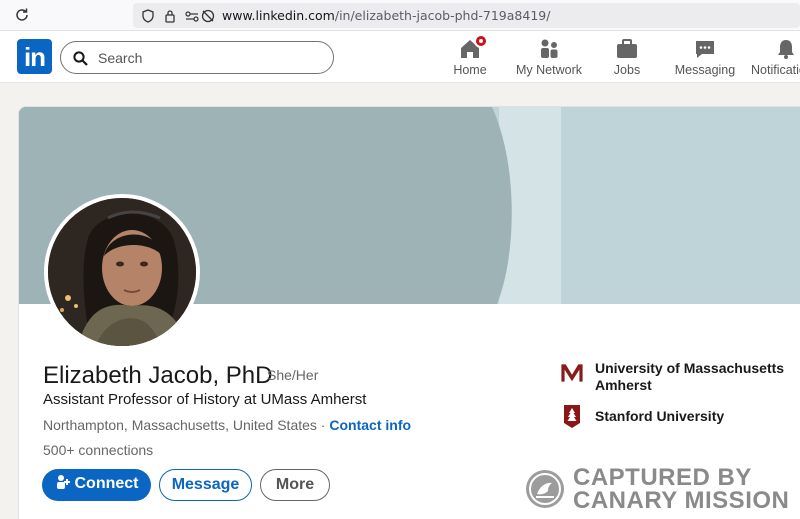 The height and width of the screenshot is (519, 800). I want to click on education-item-umass: University of Massachusetts Amherst, so click(679, 378).